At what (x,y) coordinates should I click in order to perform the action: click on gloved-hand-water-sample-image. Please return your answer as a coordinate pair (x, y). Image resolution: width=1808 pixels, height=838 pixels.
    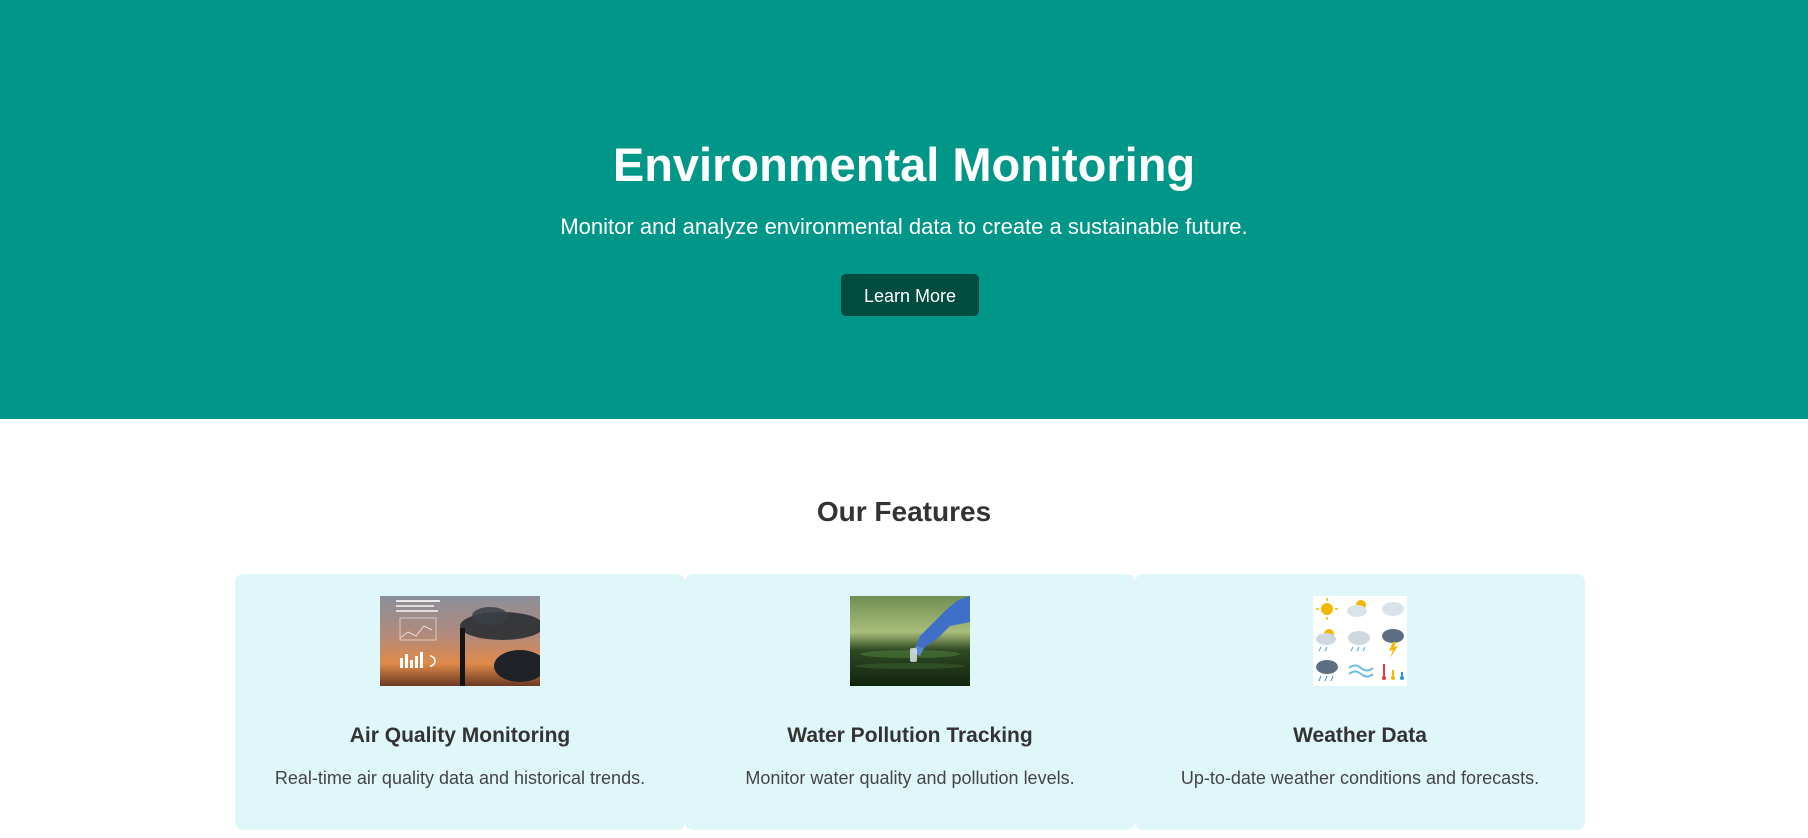
    Looking at the image, I should click on (910, 641).